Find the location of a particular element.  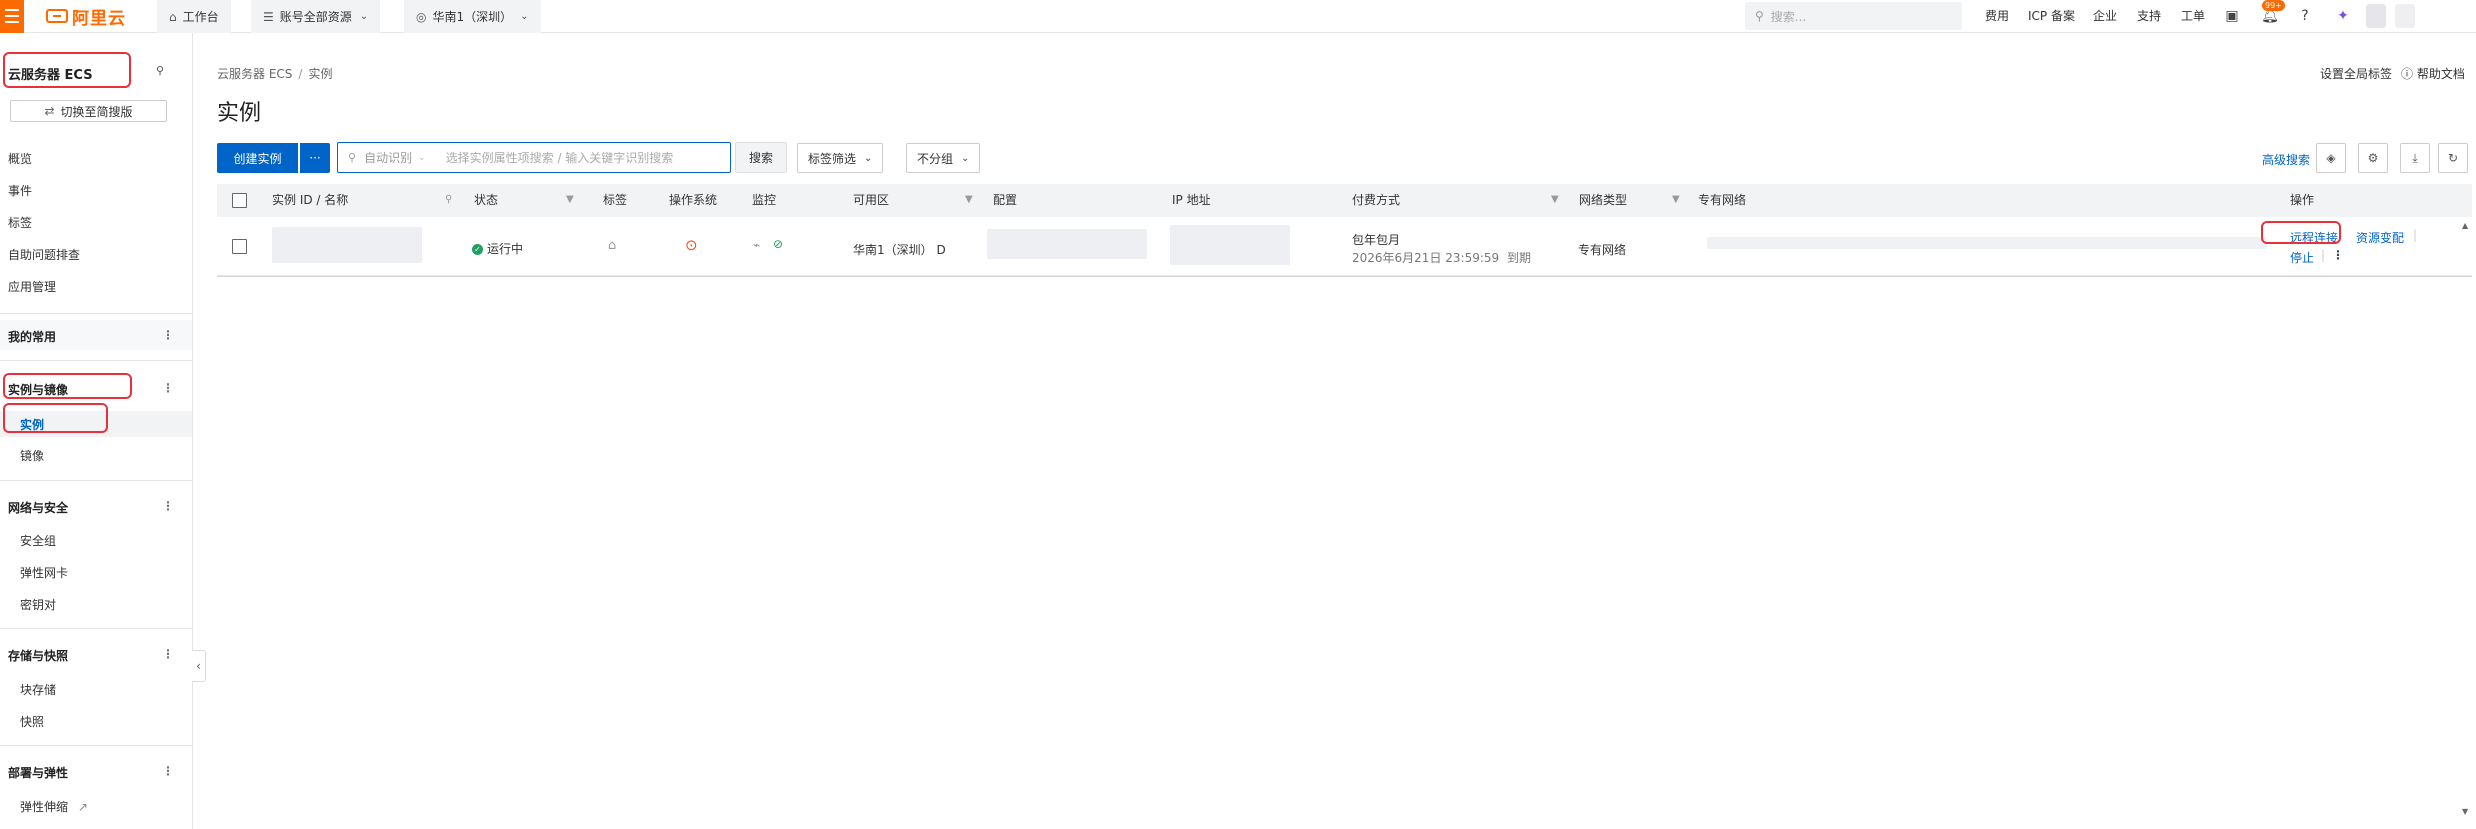

sidebar-item-overview: 概览 is located at coordinates (20, 158).